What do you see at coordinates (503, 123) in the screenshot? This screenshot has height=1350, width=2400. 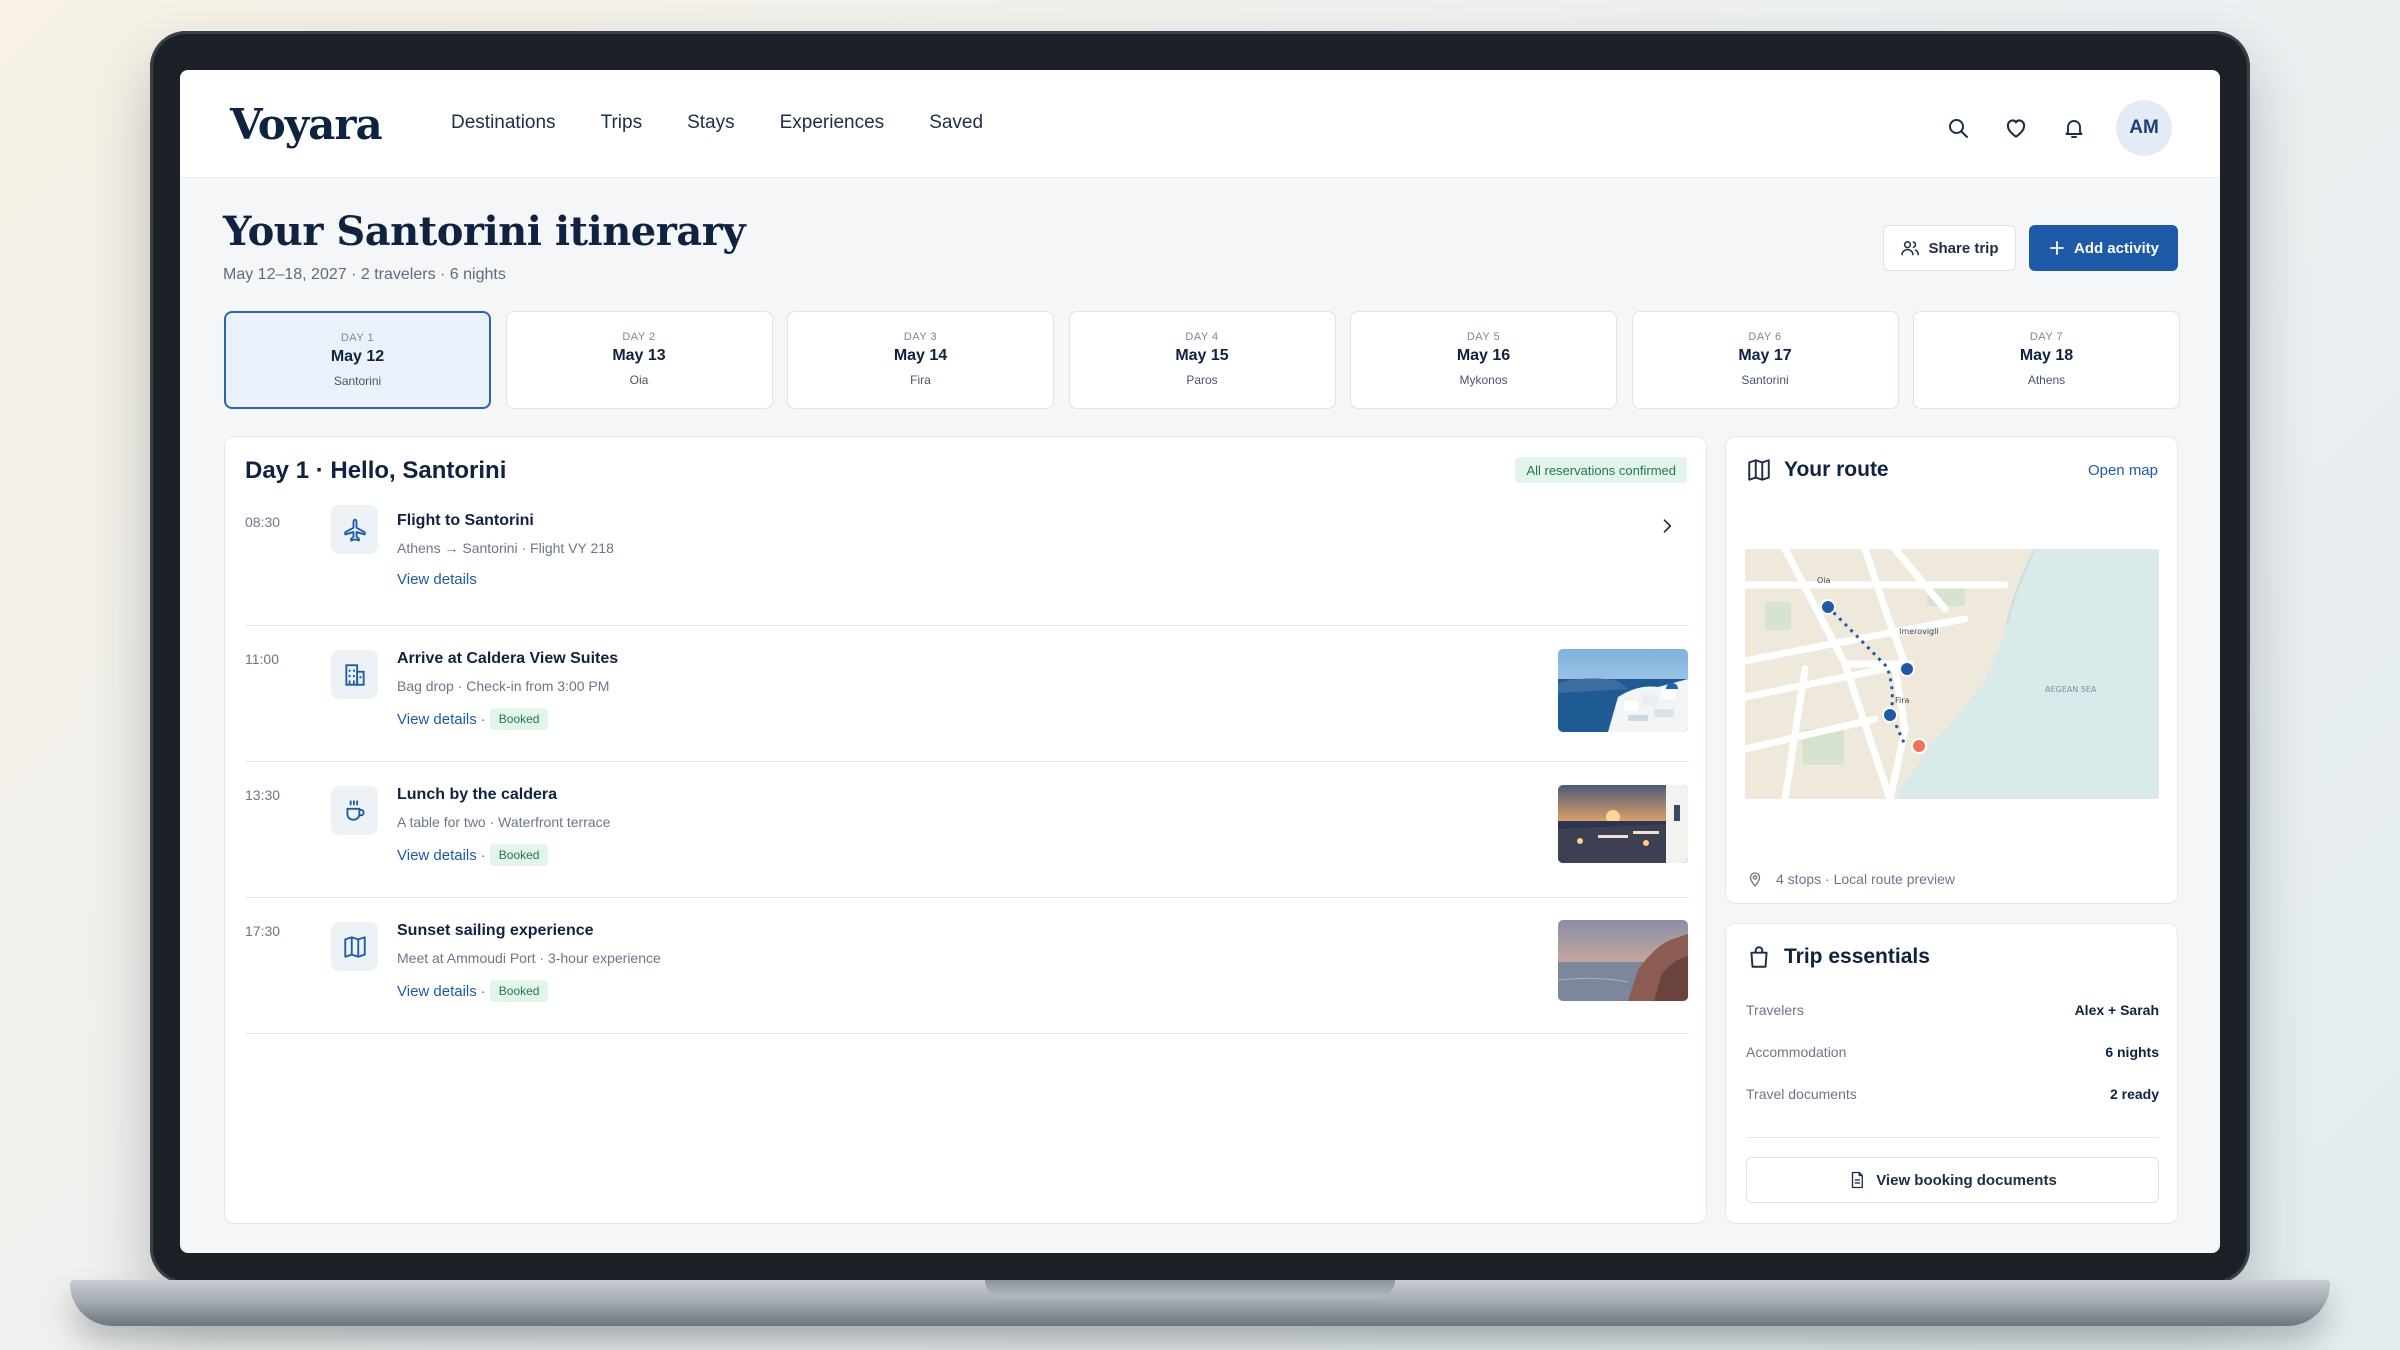 I see `nav-destinations: Destinations` at bounding box center [503, 123].